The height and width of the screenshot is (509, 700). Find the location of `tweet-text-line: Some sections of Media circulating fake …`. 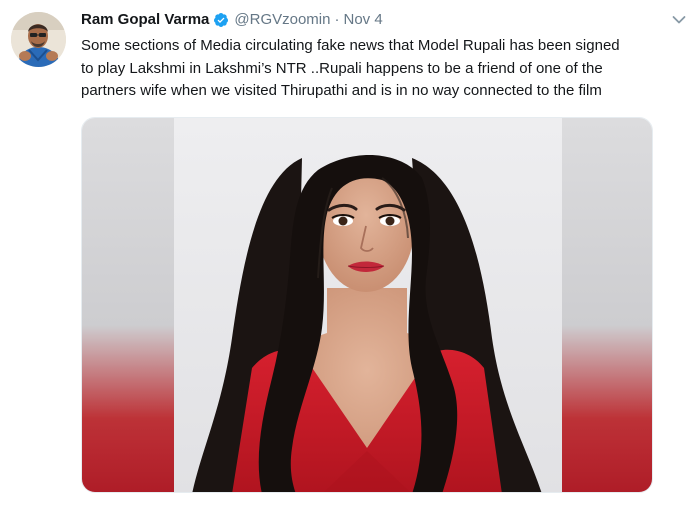

tweet-text-line: Some sections of Media circulating fake … is located at coordinates (350, 45).